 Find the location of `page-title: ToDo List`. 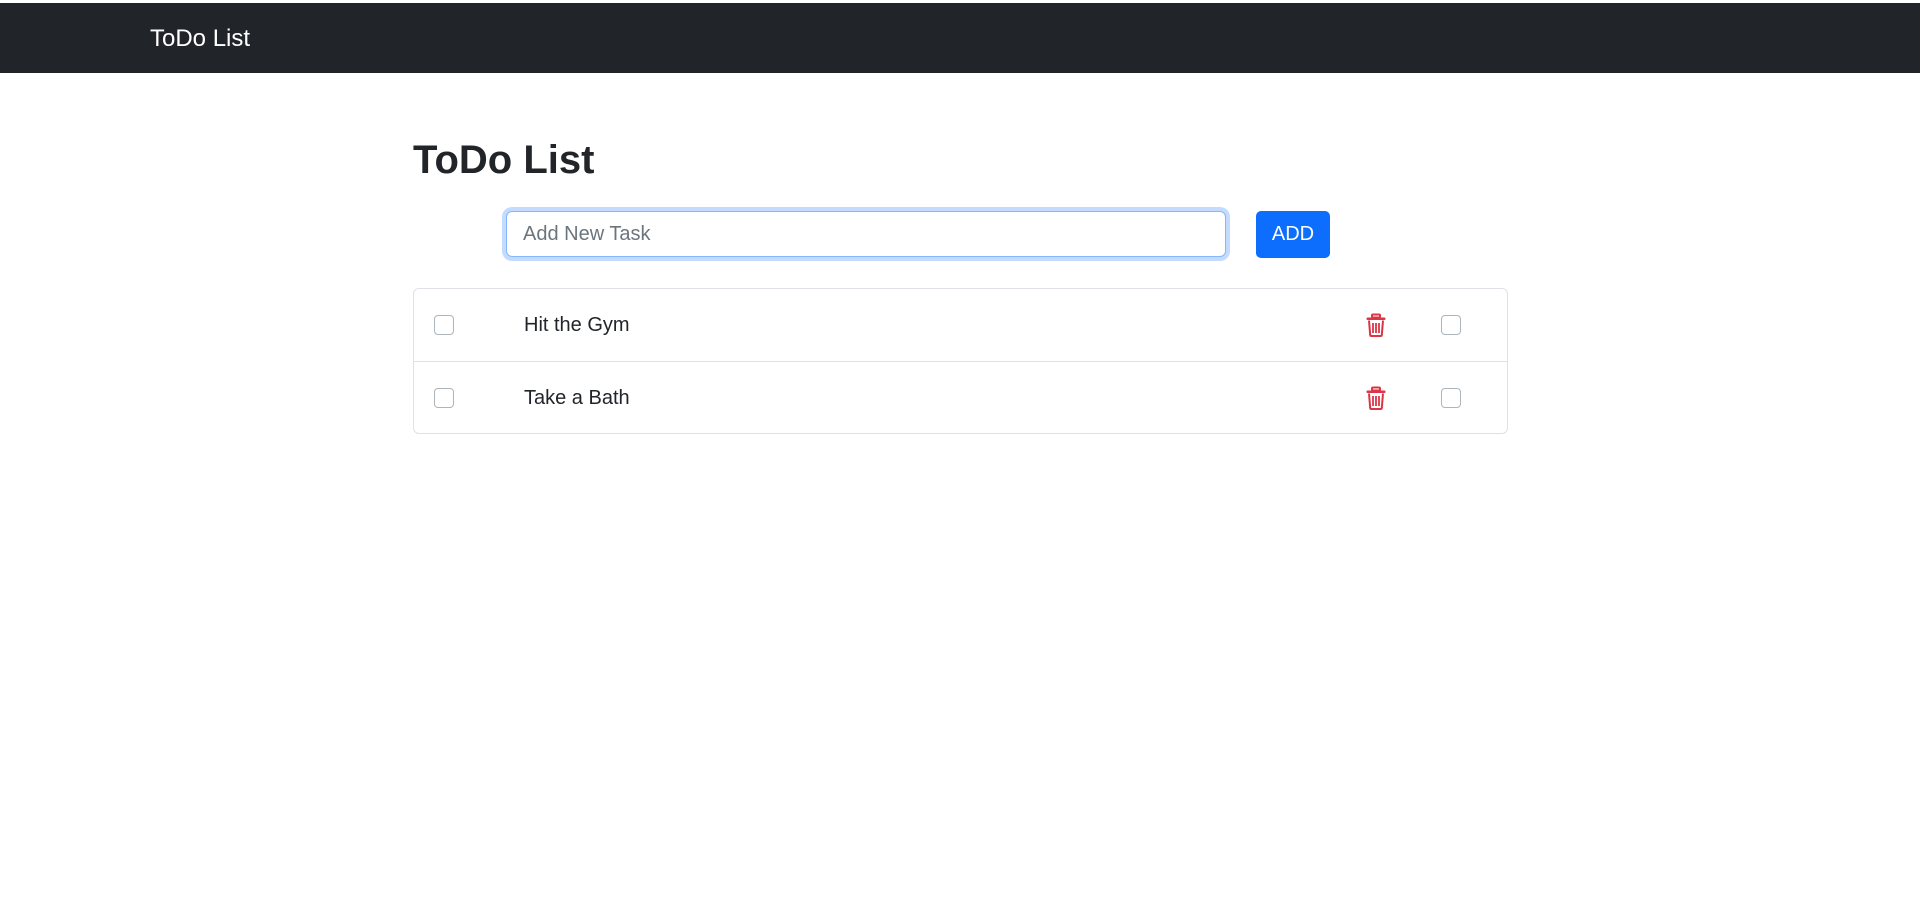

page-title: ToDo List is located at coordinates (504, 160).